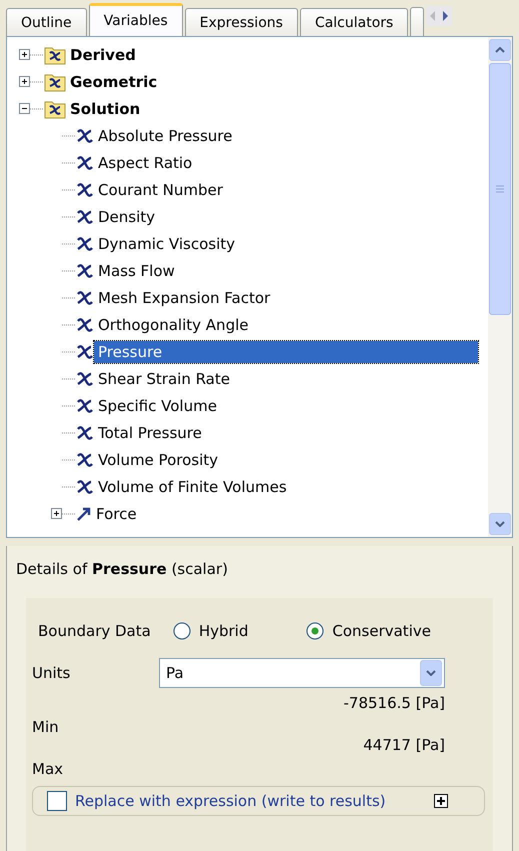 This screenshot has height=851, width=519. I want to click on tree-item: Volume Porosity, so click(158, 459).